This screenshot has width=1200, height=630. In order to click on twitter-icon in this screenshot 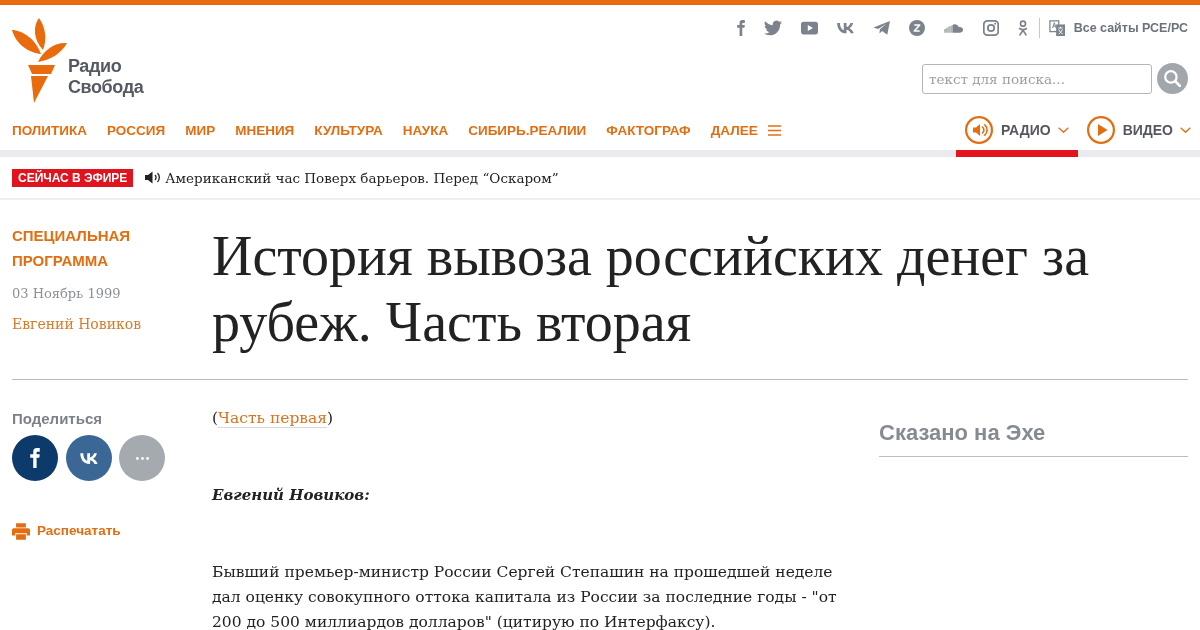, I will do `click(772, 28)`.